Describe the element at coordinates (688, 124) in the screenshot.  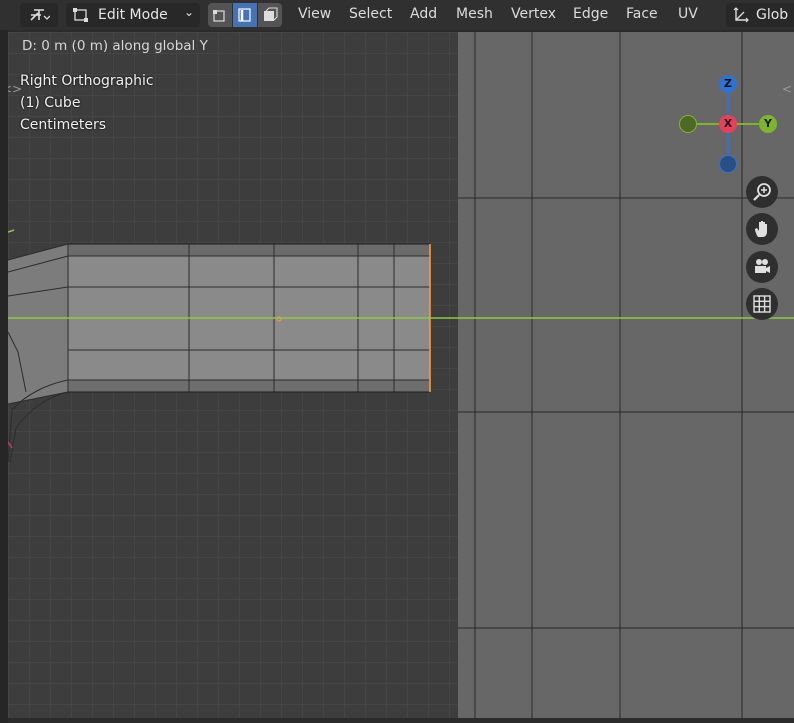
I see `gizmo-neg-y-axis` at that location.